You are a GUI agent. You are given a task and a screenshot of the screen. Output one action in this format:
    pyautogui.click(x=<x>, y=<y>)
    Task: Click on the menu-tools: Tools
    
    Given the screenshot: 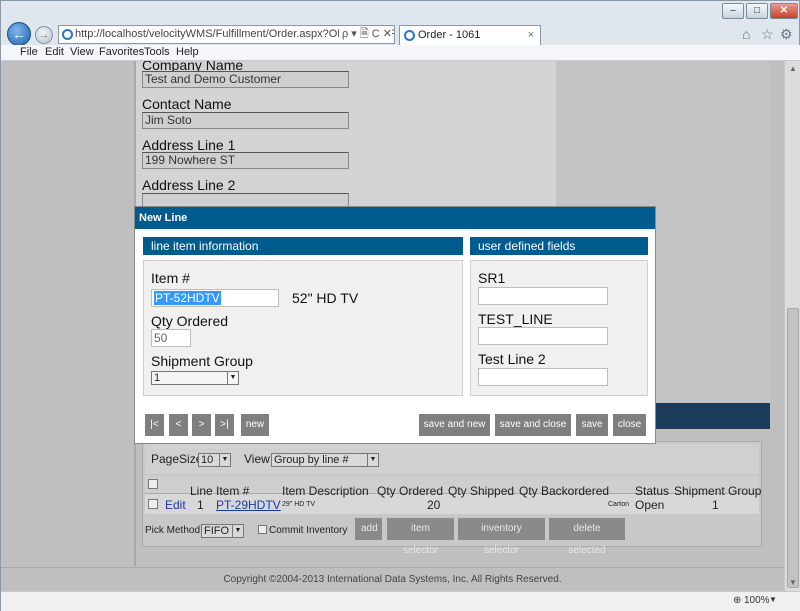 What is the action you would take?
    pyautogui.click(x=157, y=52)
    